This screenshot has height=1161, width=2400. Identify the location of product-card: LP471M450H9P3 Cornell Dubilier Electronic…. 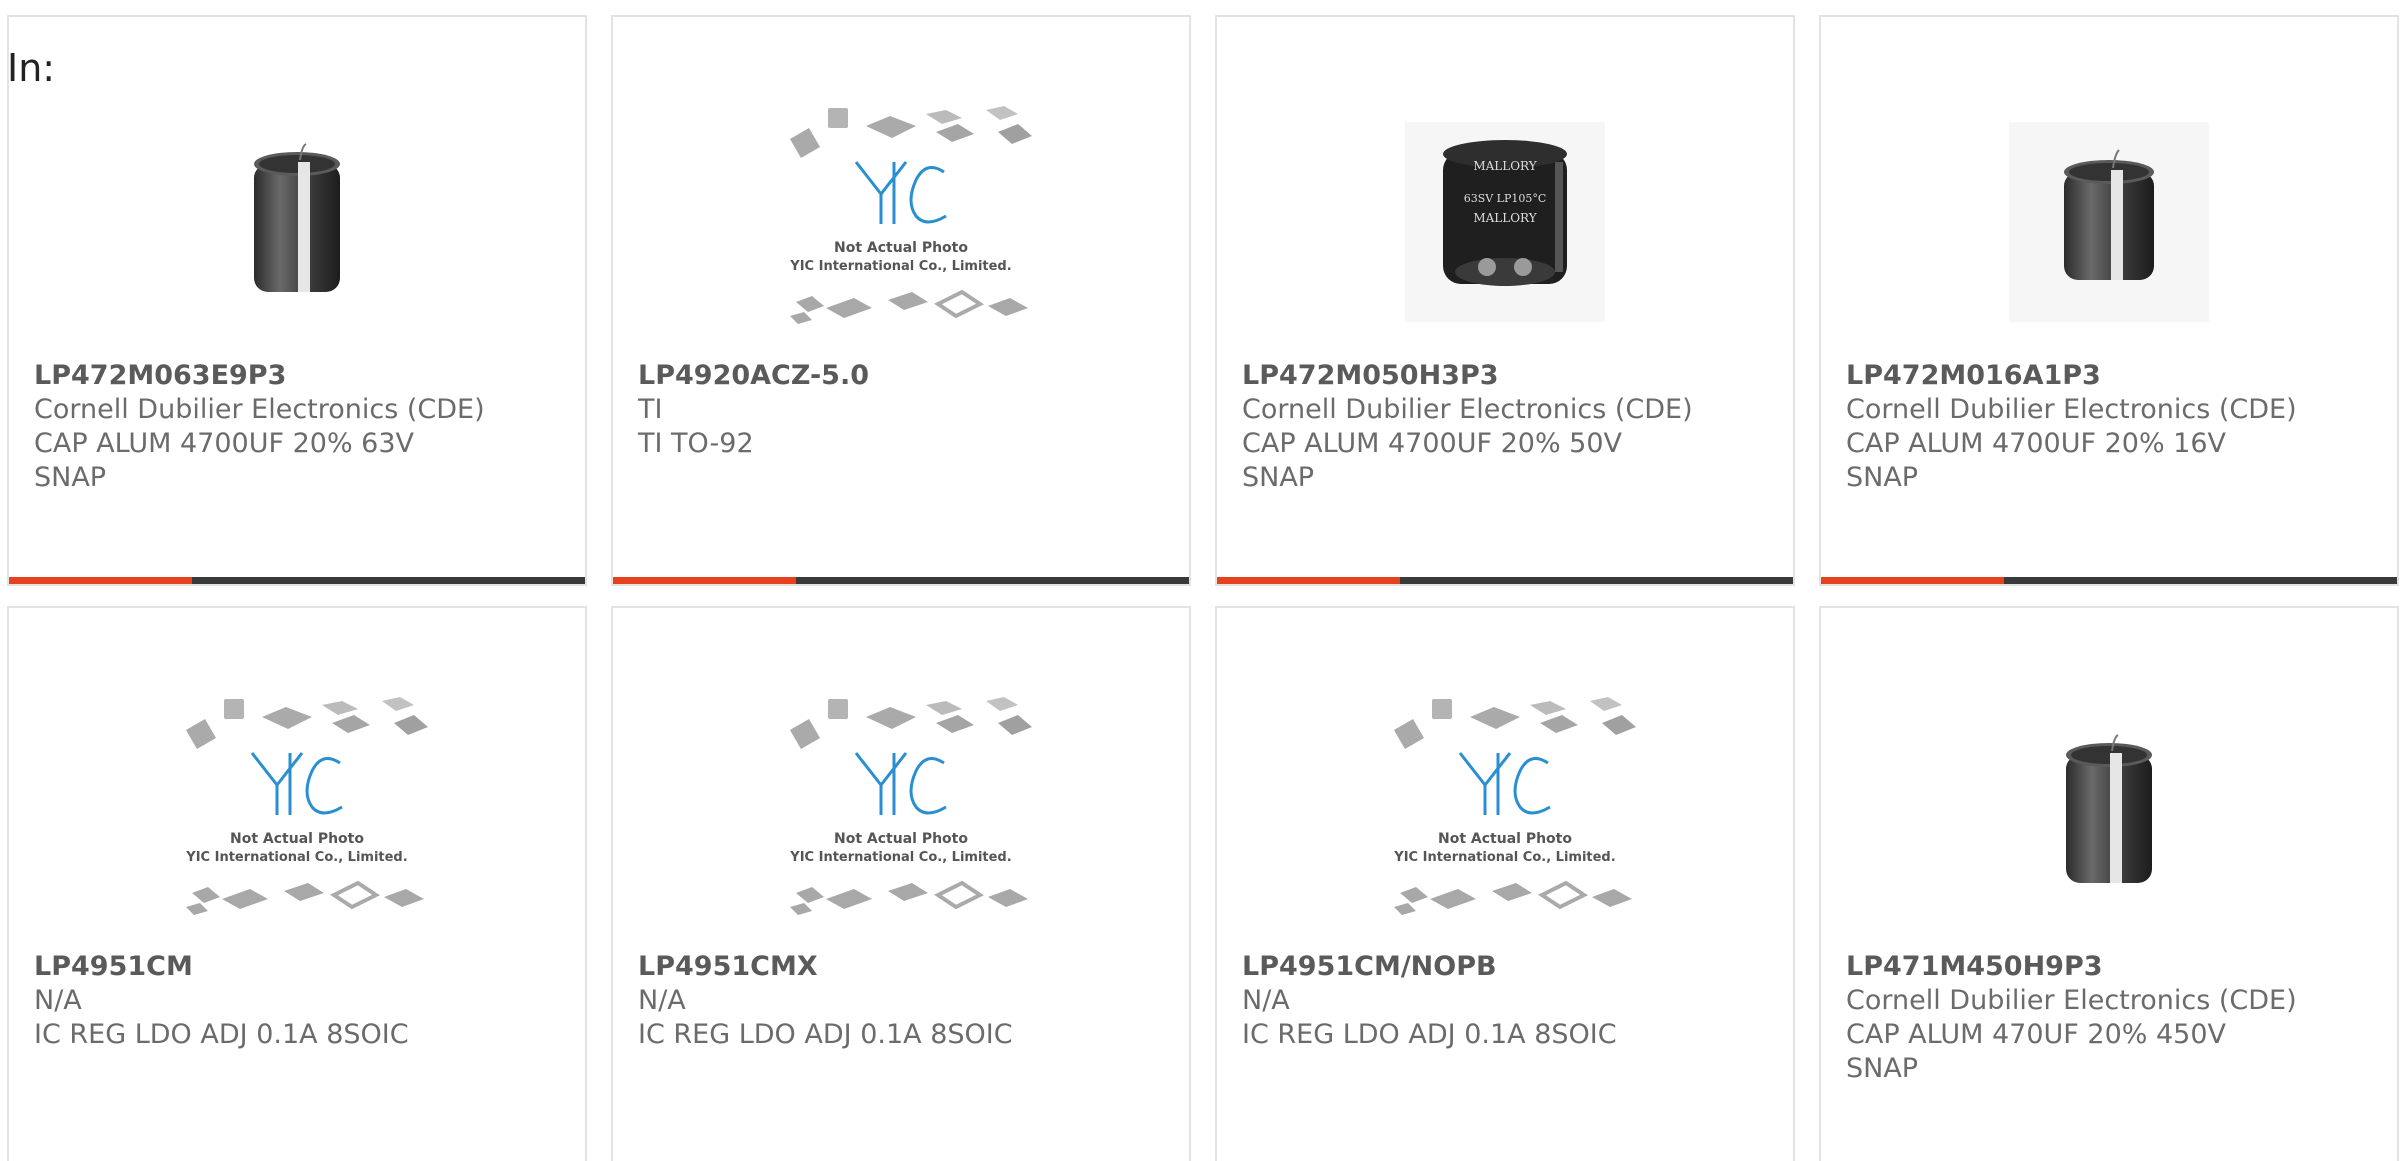
(2109, 883).